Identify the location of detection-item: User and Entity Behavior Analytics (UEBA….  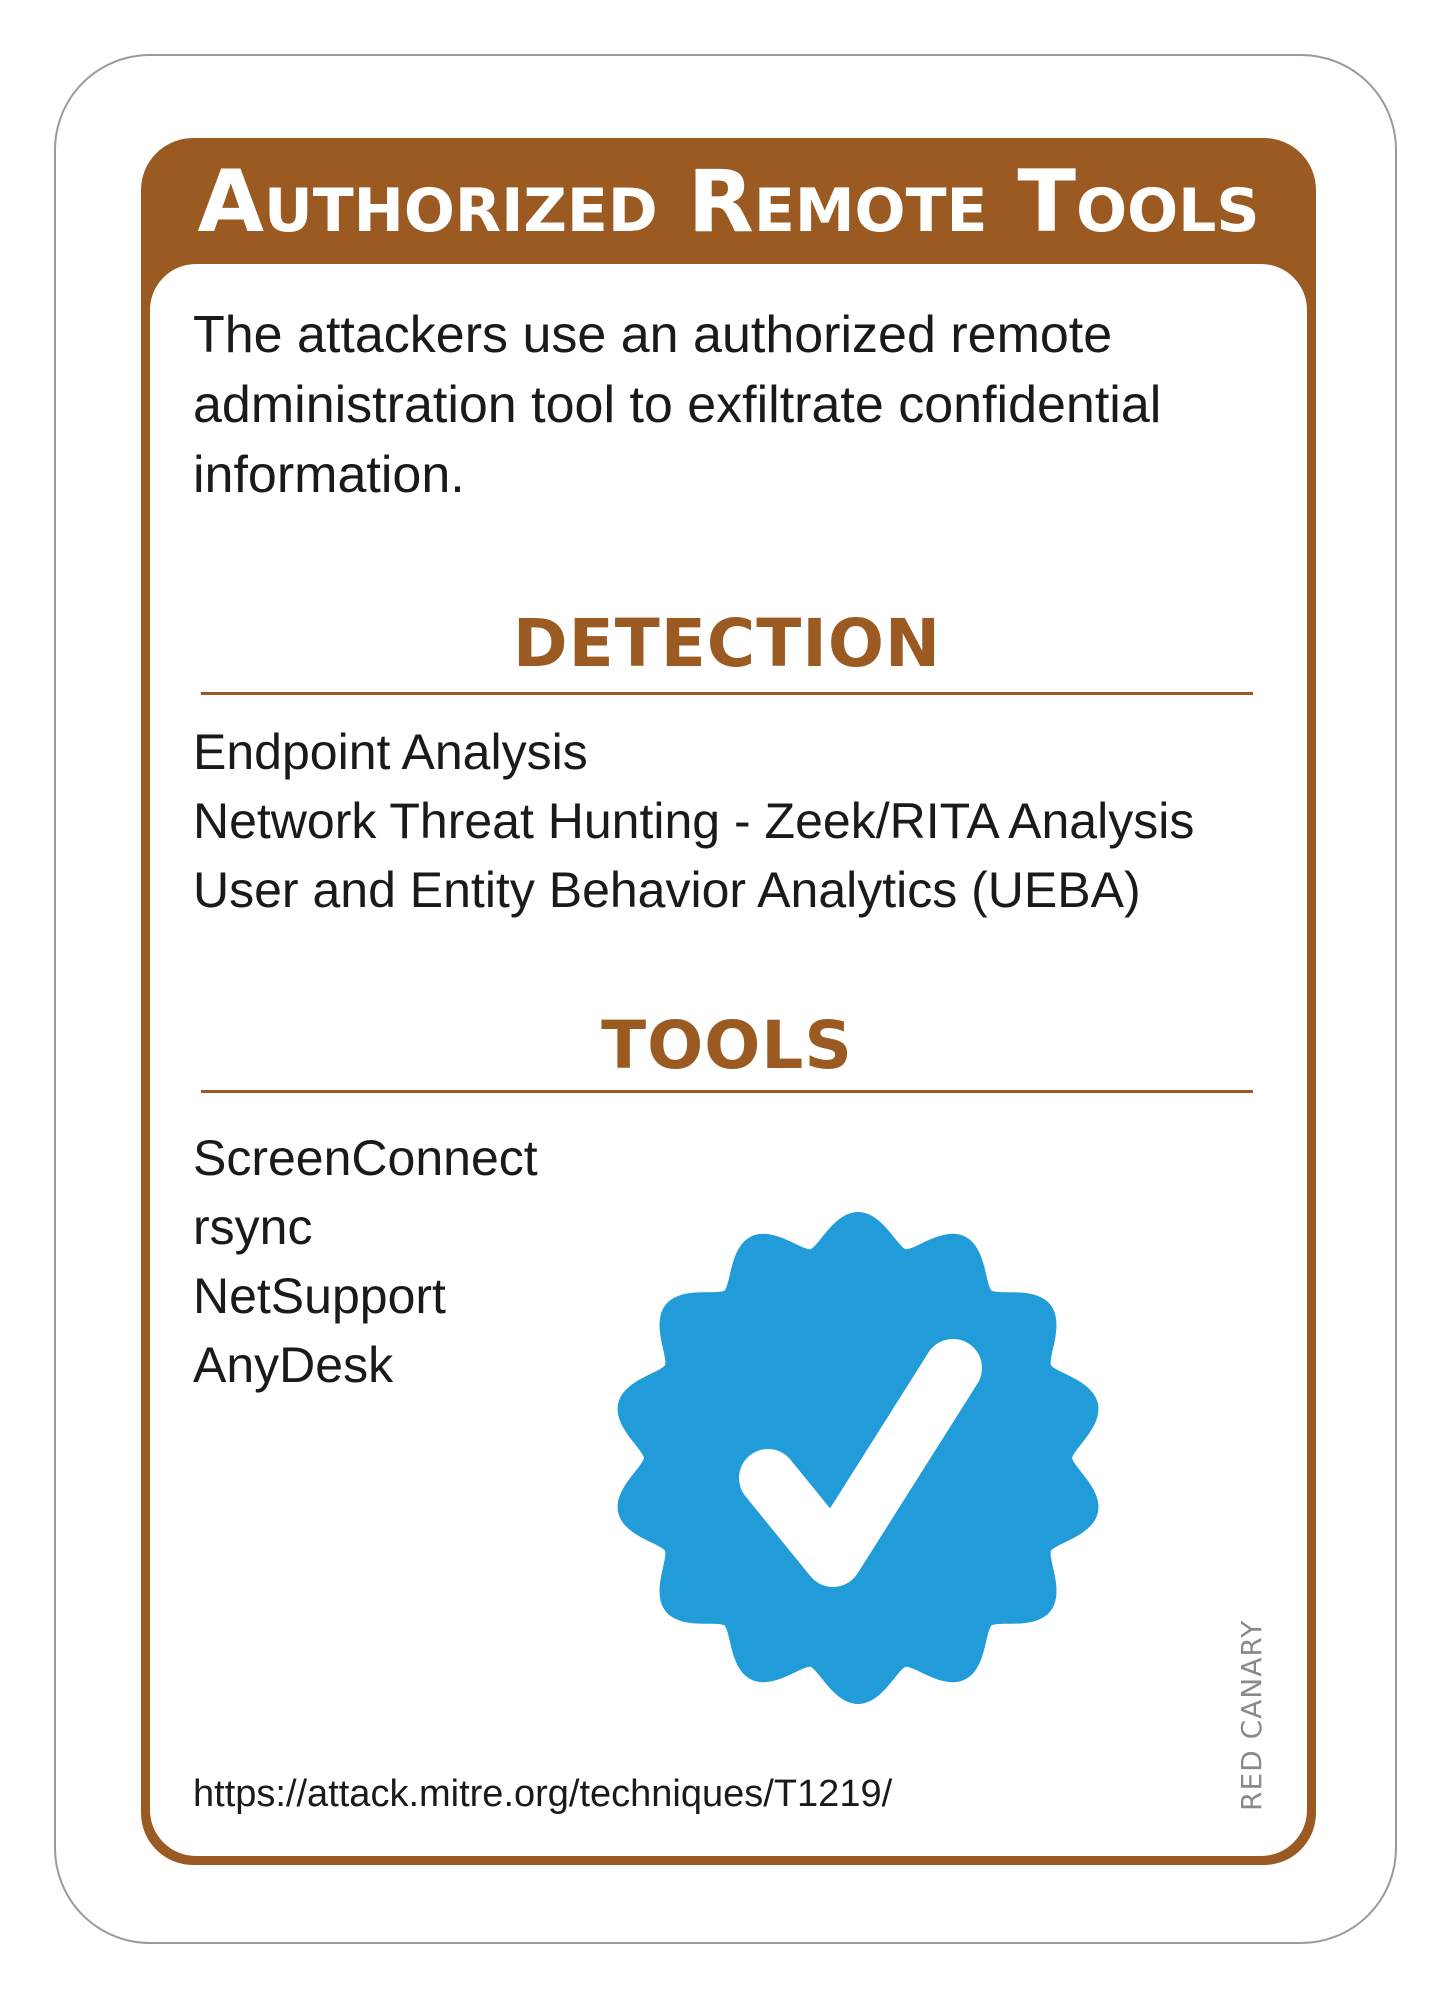
(667, 890).